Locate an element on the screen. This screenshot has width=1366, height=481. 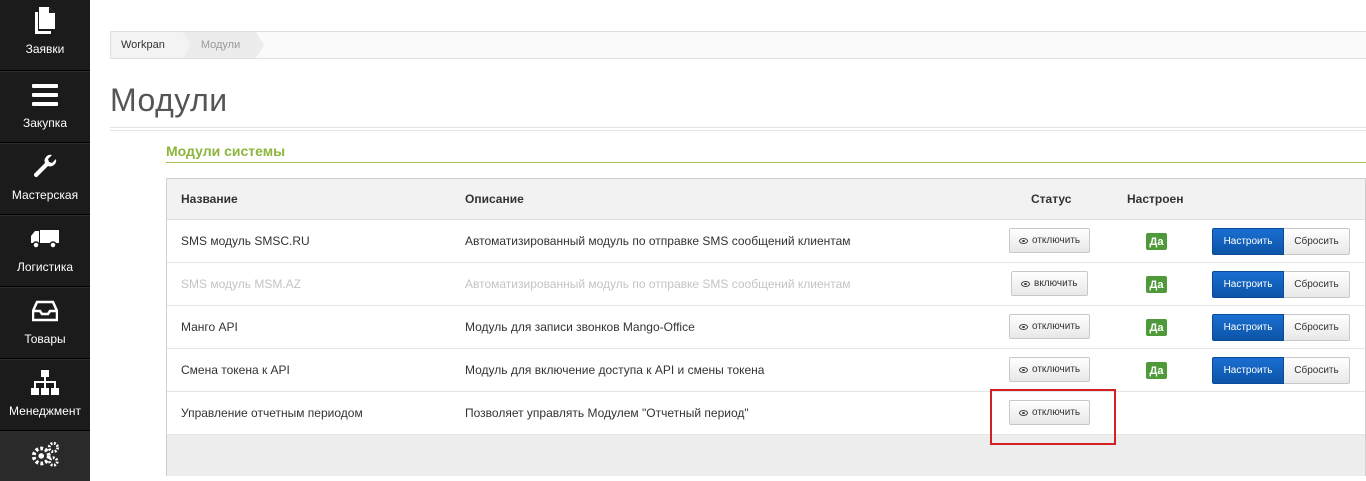
table-footer is located at coordinates (766, 455).